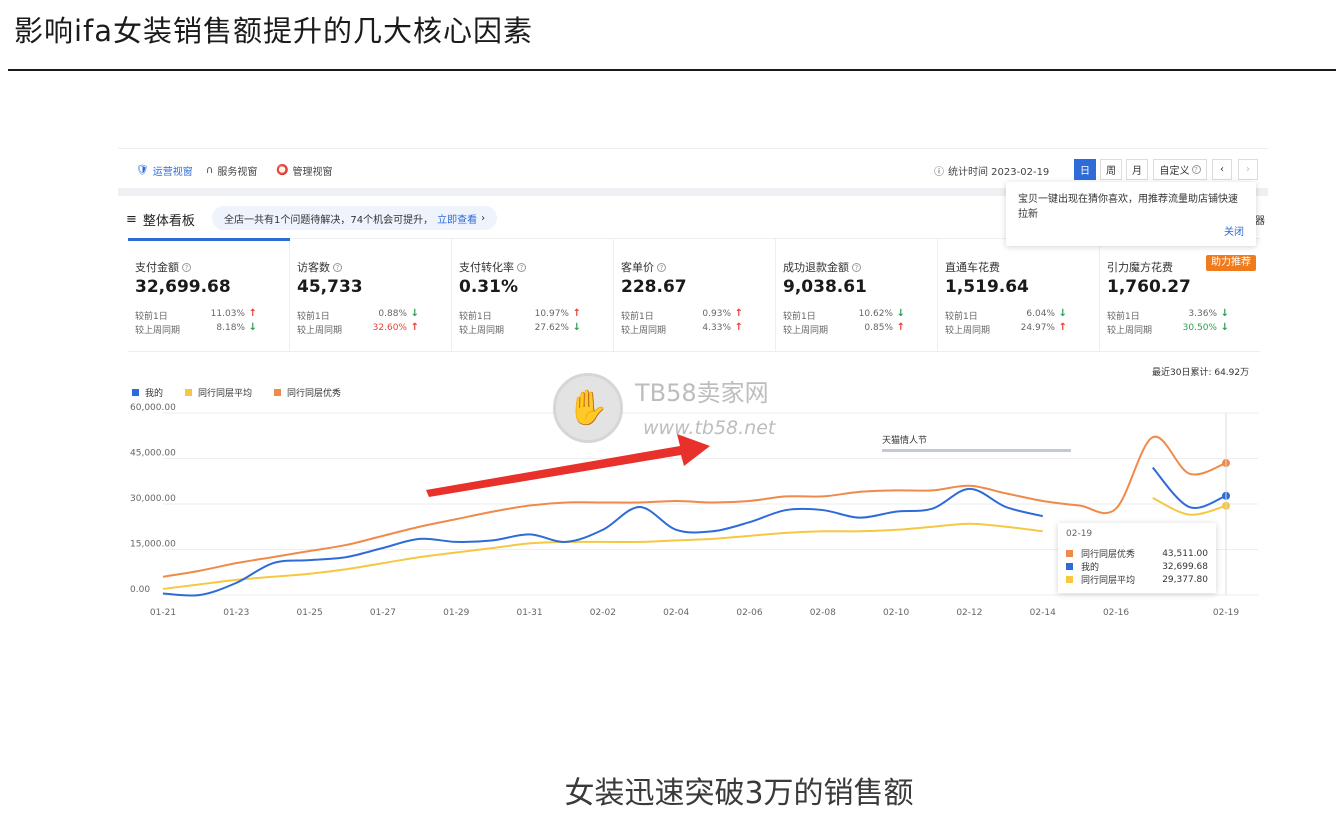 This screenshot has width=1336, height=814. What do you see at coordinates (168, 221) in the screenshot?
I see `board-title-label: 整体看板` at bounding box center [168, 221].